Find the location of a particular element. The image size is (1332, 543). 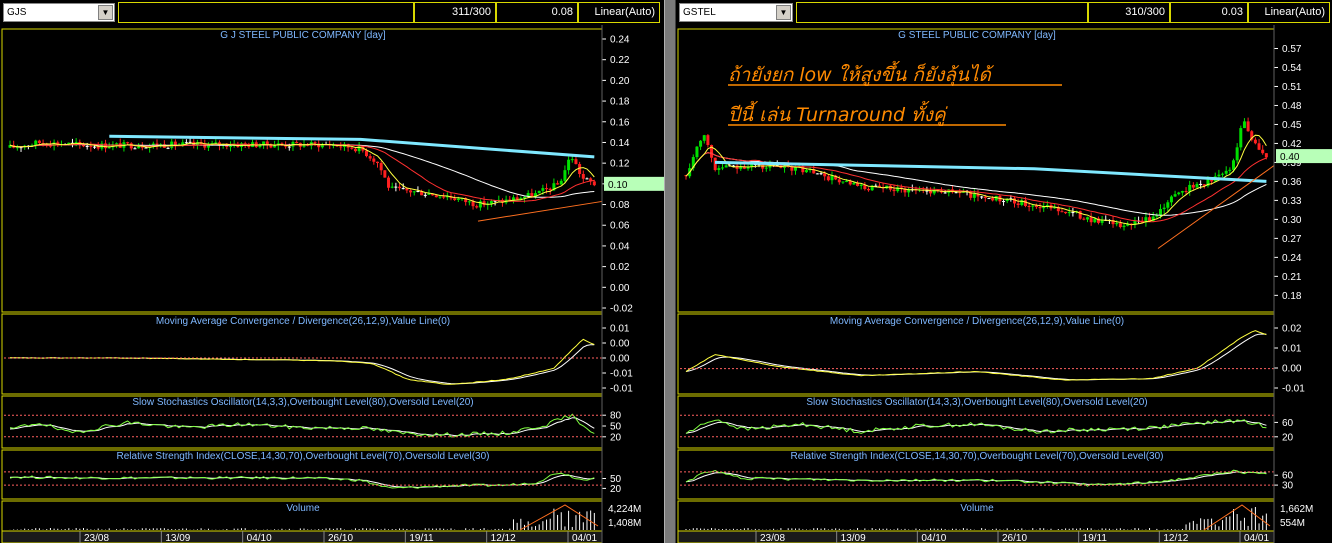

volume-panel-title: Volume is located at coordinates (303, 508).